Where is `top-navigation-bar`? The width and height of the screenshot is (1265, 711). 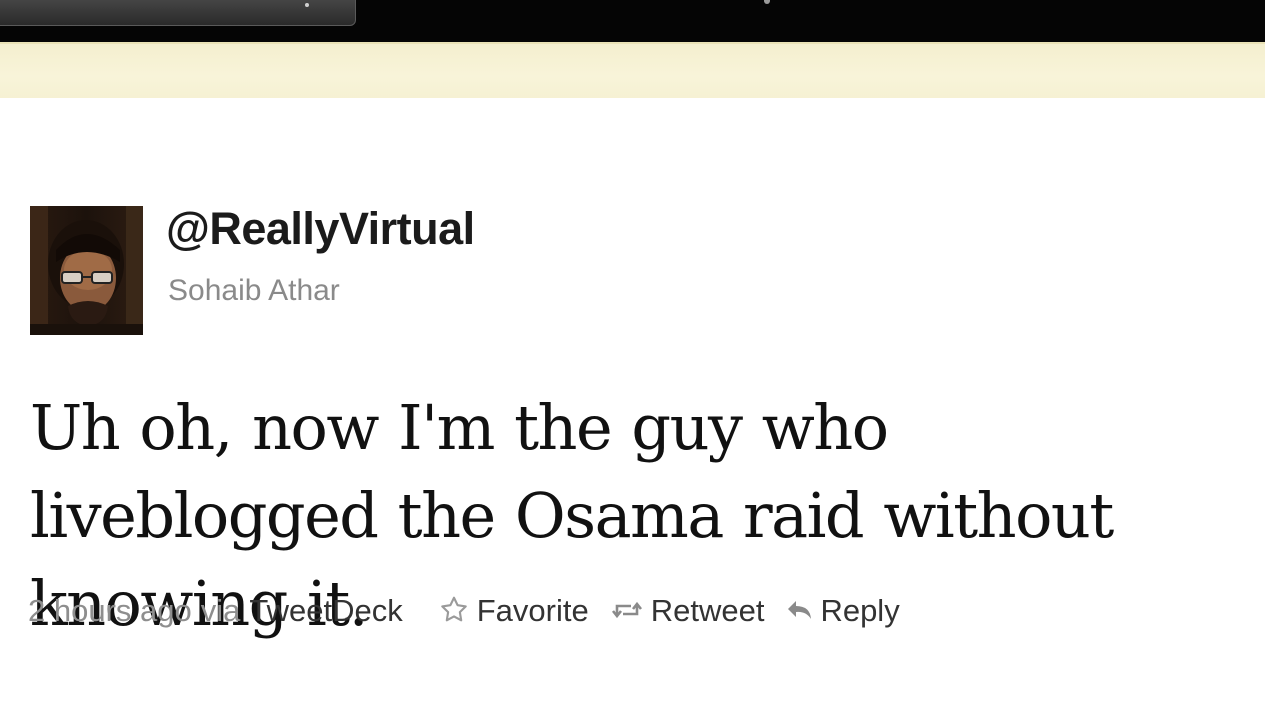 top-navigation-bar is located at coordinates (632, 21).